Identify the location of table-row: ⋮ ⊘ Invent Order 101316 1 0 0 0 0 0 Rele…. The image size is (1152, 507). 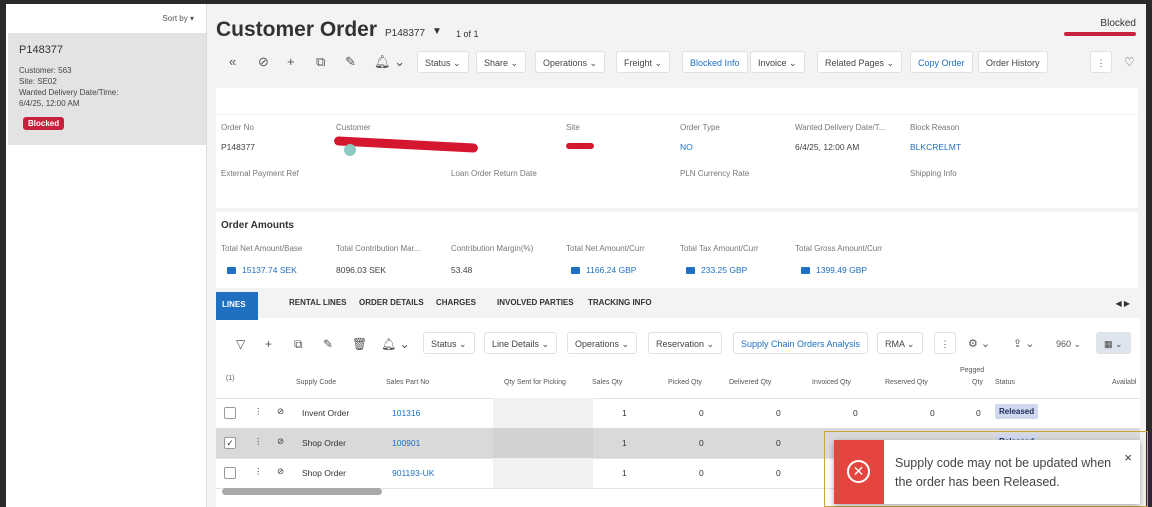
(678, 413).